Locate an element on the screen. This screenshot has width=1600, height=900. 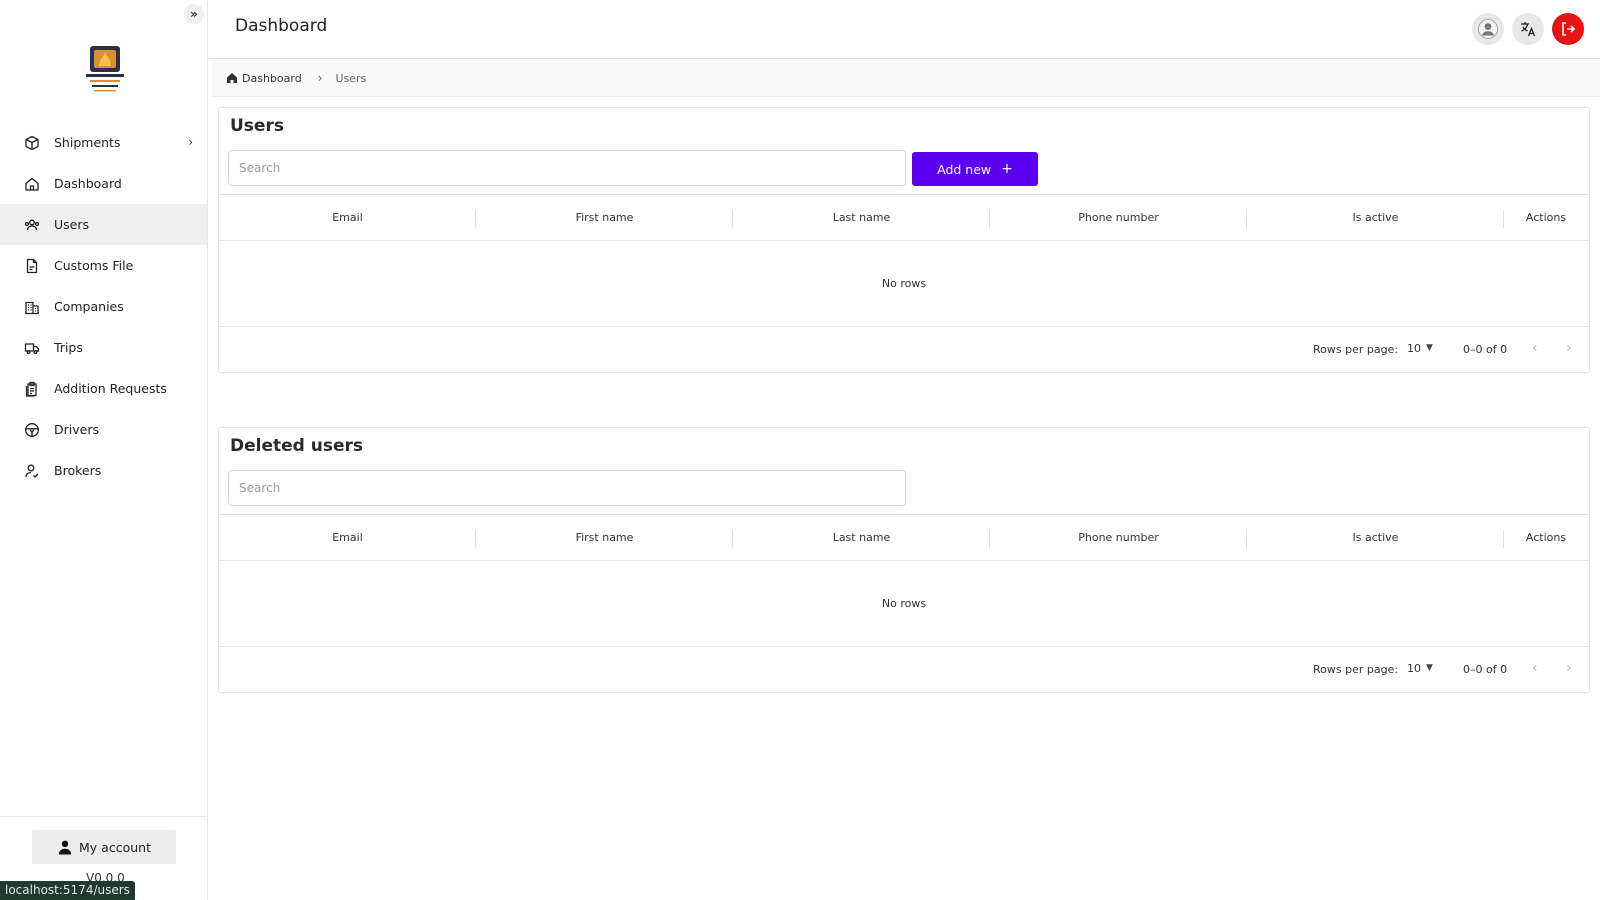
language-button is located at coordinates (1528, 29).